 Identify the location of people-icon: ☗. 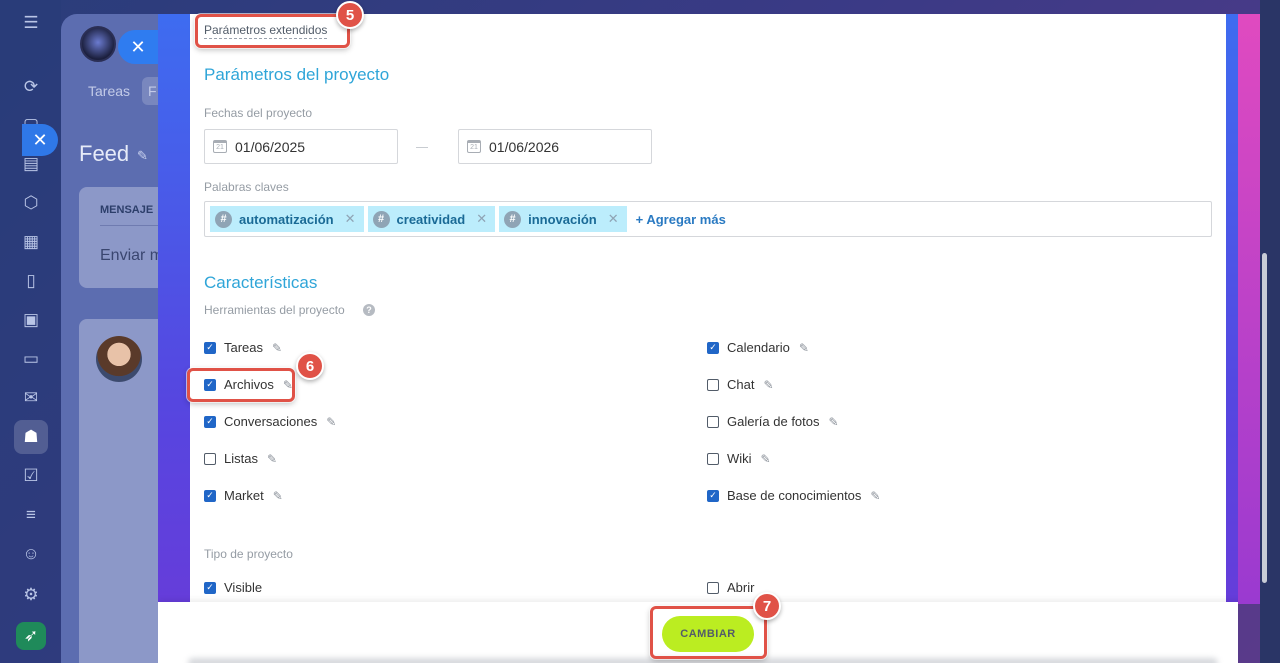
(31, 437).